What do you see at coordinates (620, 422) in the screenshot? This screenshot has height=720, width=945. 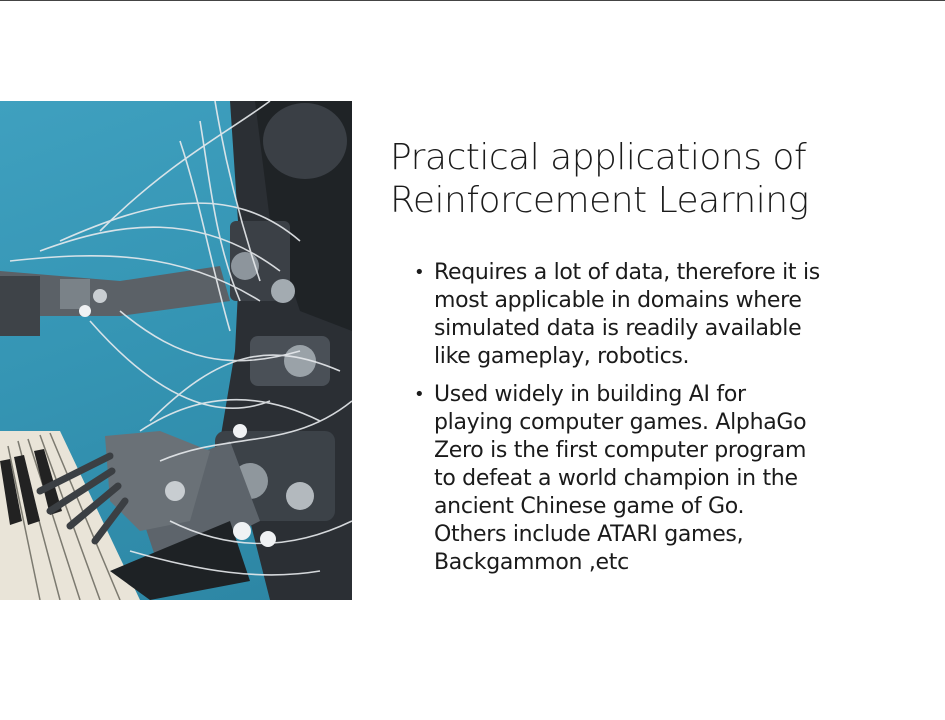 I see `bullet-line: playing computer games. AlphaGo` at bounding box center [620, 422].